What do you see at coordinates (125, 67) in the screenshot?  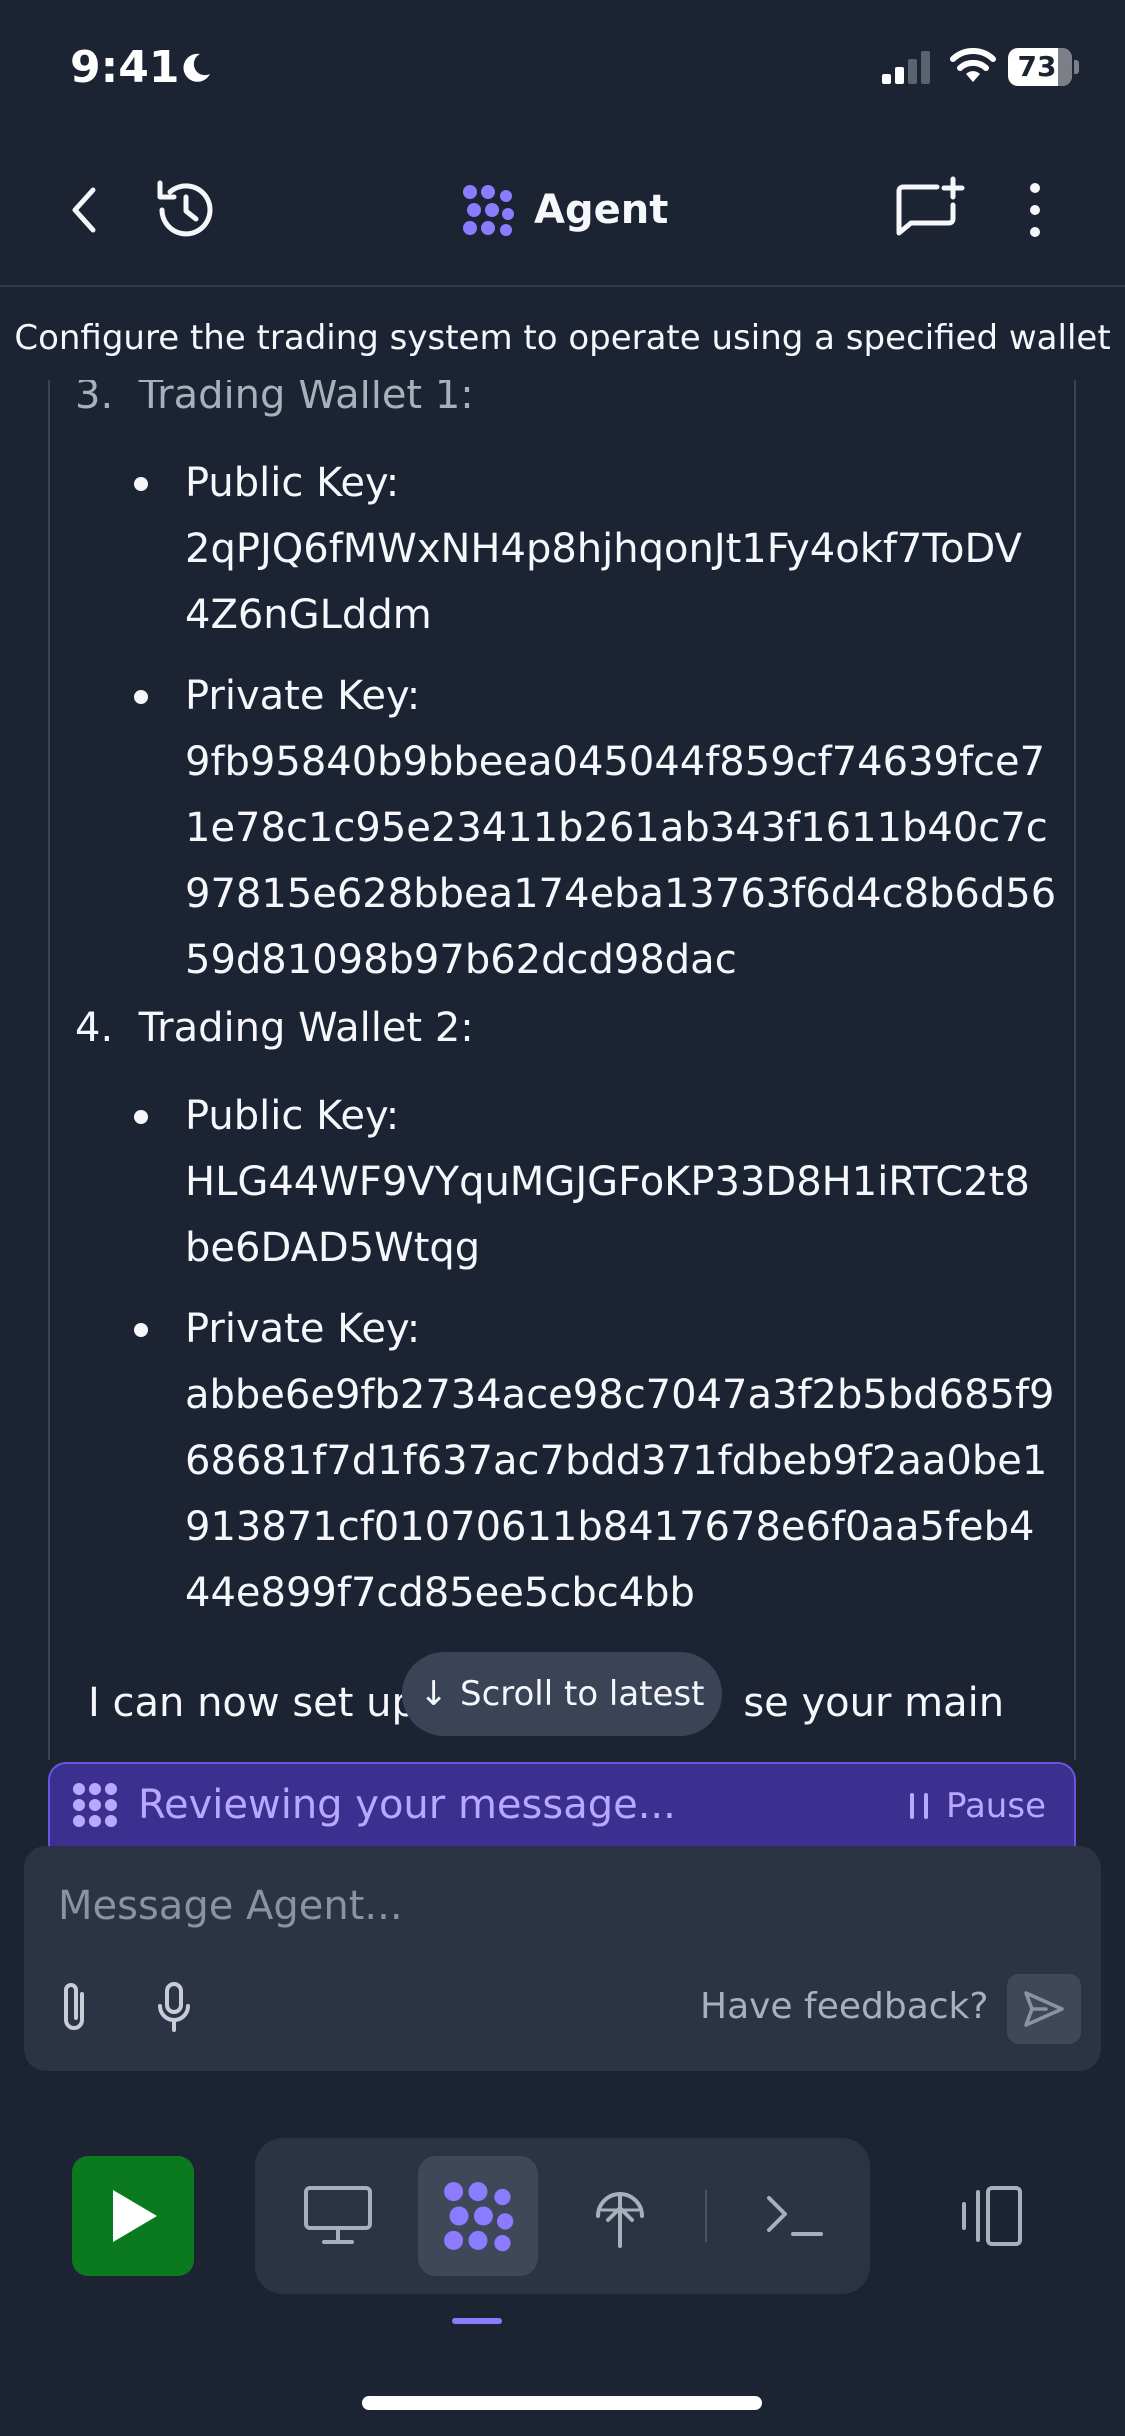 I see `status-time: 9:41` at bounding box center [125, 67].